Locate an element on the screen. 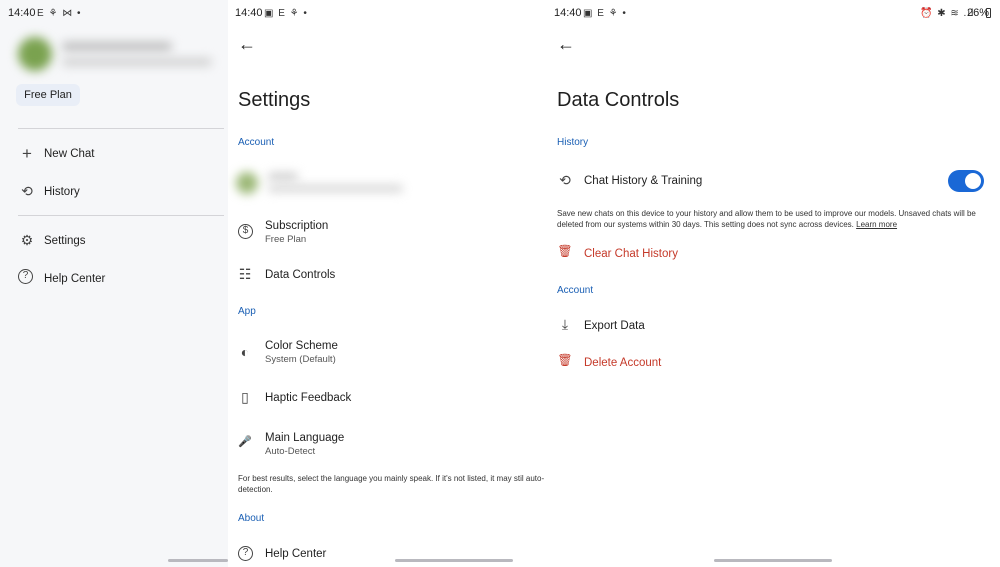 Image resolution: width=1000 pixels, height=567 pixels. help-center-item: ? Help Center is located at coordinates (118, 279).